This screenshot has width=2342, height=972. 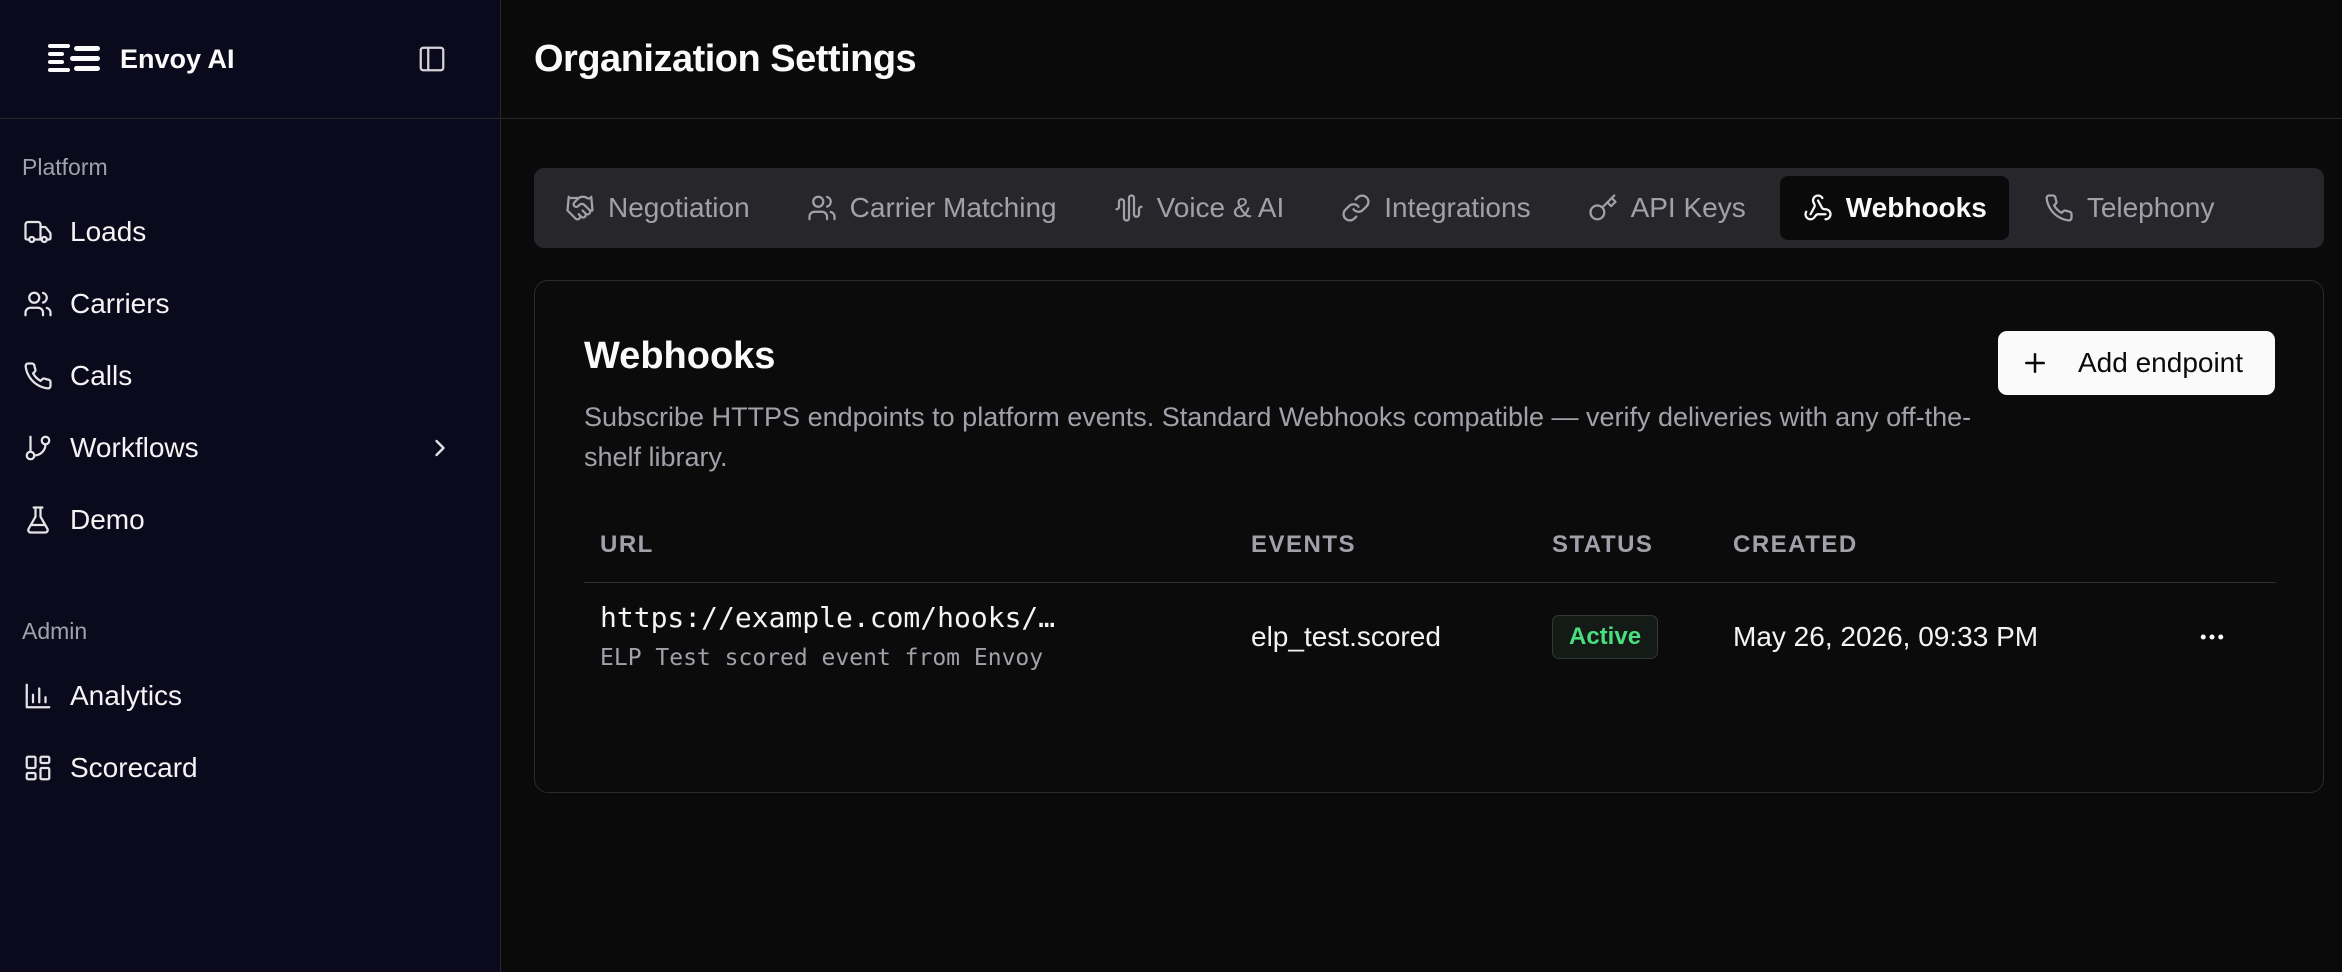 What do you see at coordinates (38, 232) in the screenshot?
I see `truck-icon` at bounding box center [38, 232].